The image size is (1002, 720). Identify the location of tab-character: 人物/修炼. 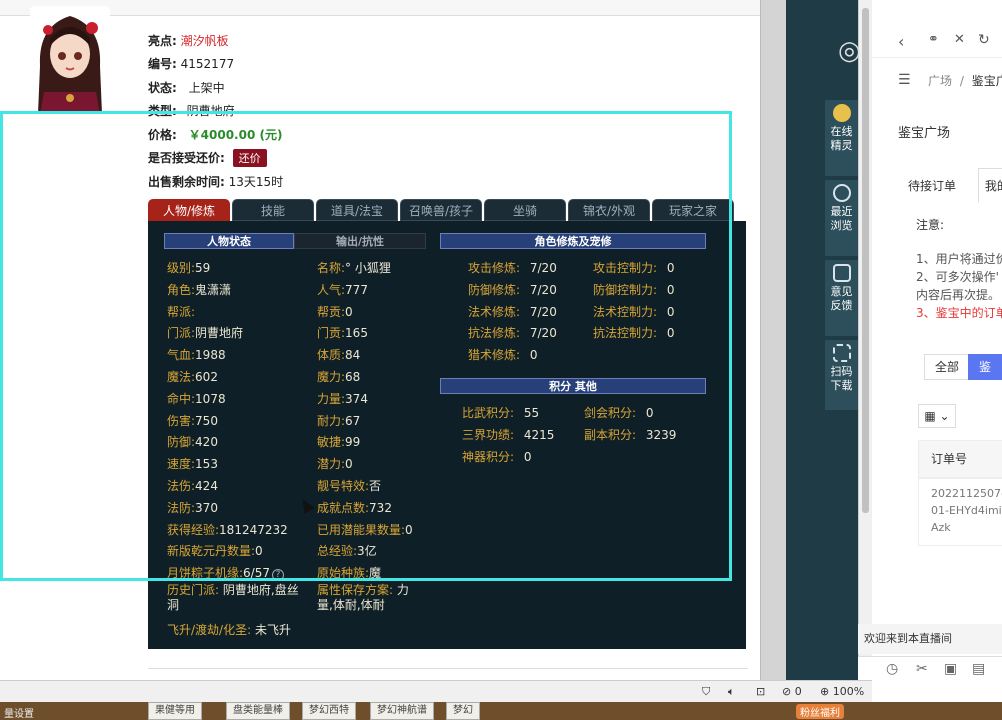
(189, 210).